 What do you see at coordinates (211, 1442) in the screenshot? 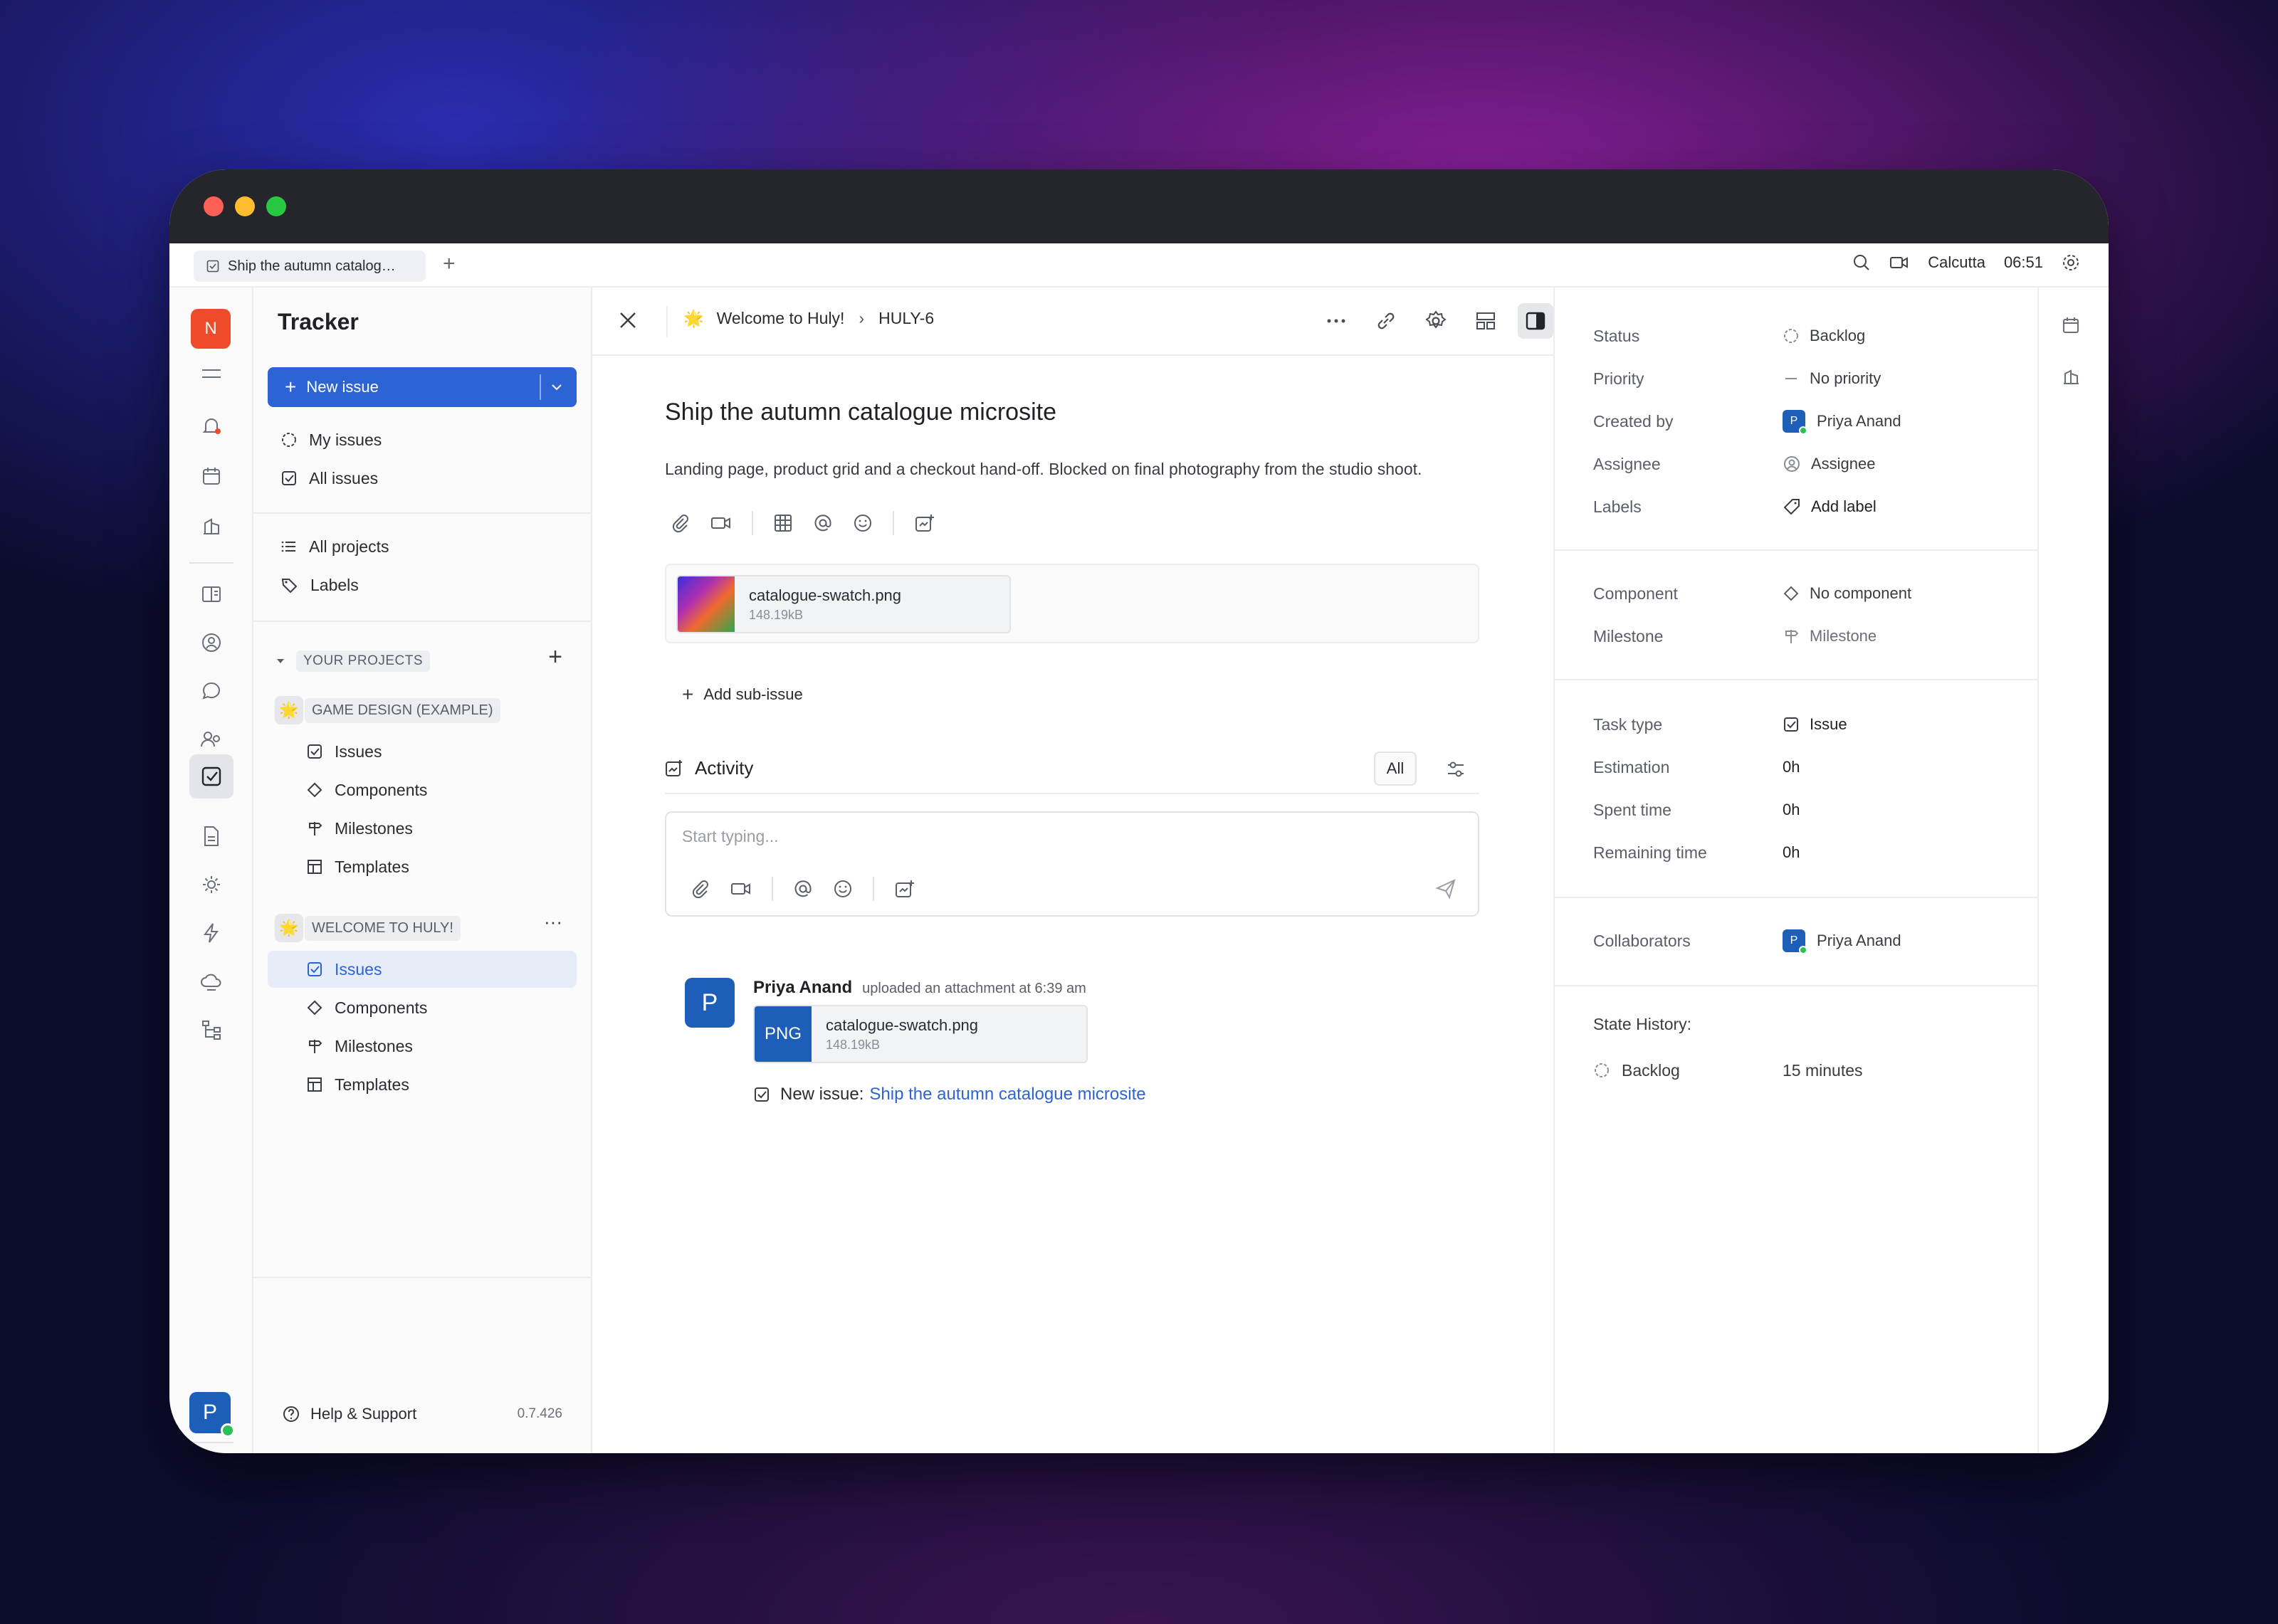
I see `rail-divider-bottom` at bounding box center [211, 1442].